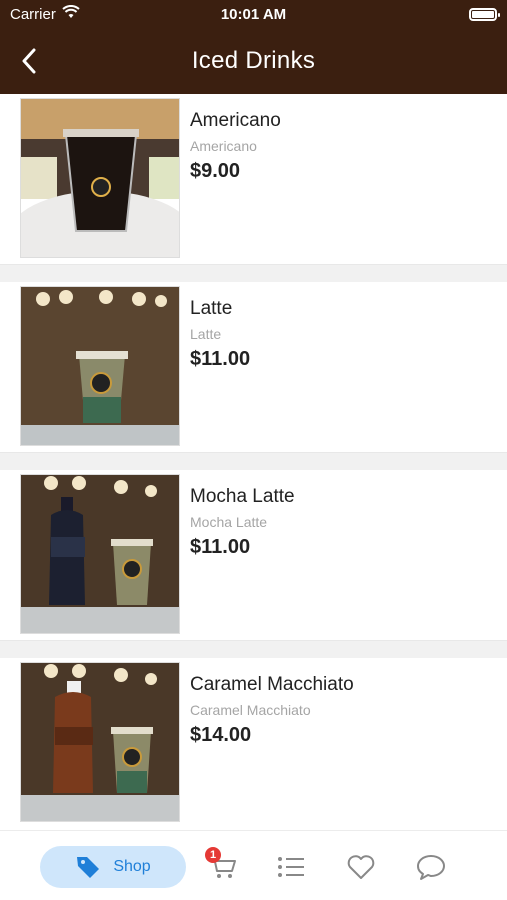 The width and height of the screenshot is (507, 900). I want to click on product-price: $14.00, so click(221, 735).